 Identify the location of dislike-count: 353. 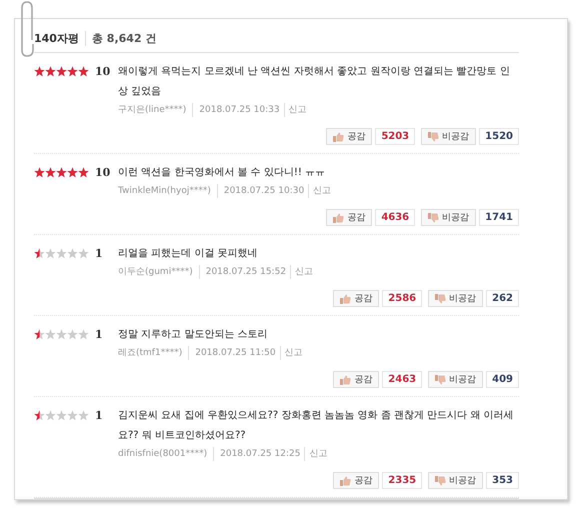
(502, 480).